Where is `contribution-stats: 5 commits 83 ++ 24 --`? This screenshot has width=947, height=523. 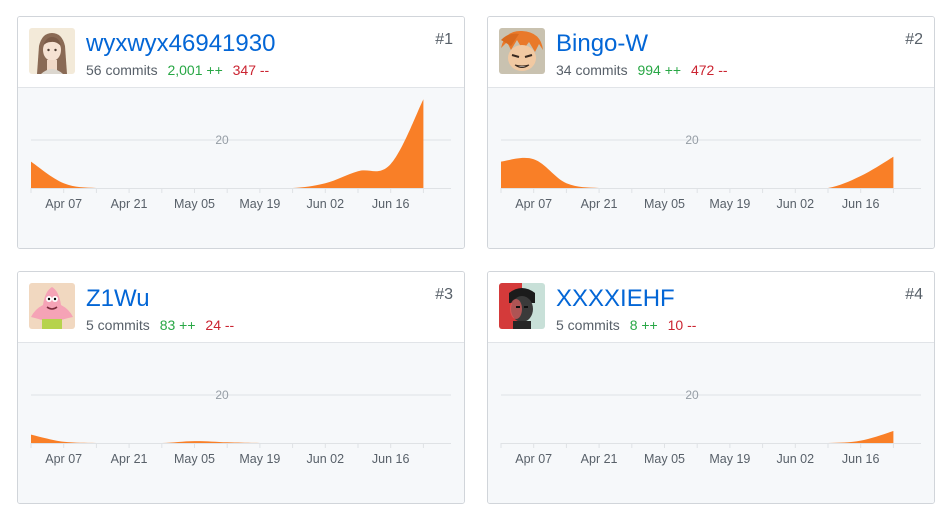 contribution-stats: 5 commits 83 ++ 24 -- is located at coordinates (160, 325).